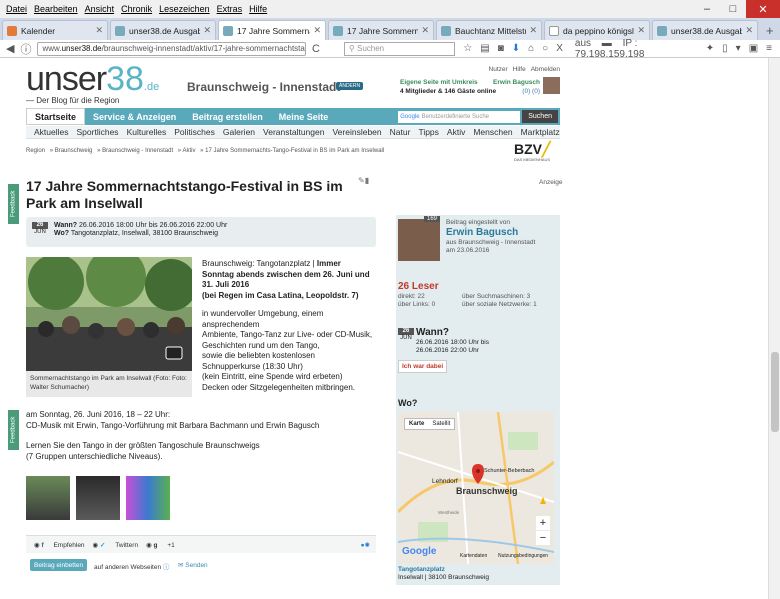  What do you see at coordinates (35, 151) in the screenshot?
I see `breadcrumb-item: Region` at bounding box center [35, 151].